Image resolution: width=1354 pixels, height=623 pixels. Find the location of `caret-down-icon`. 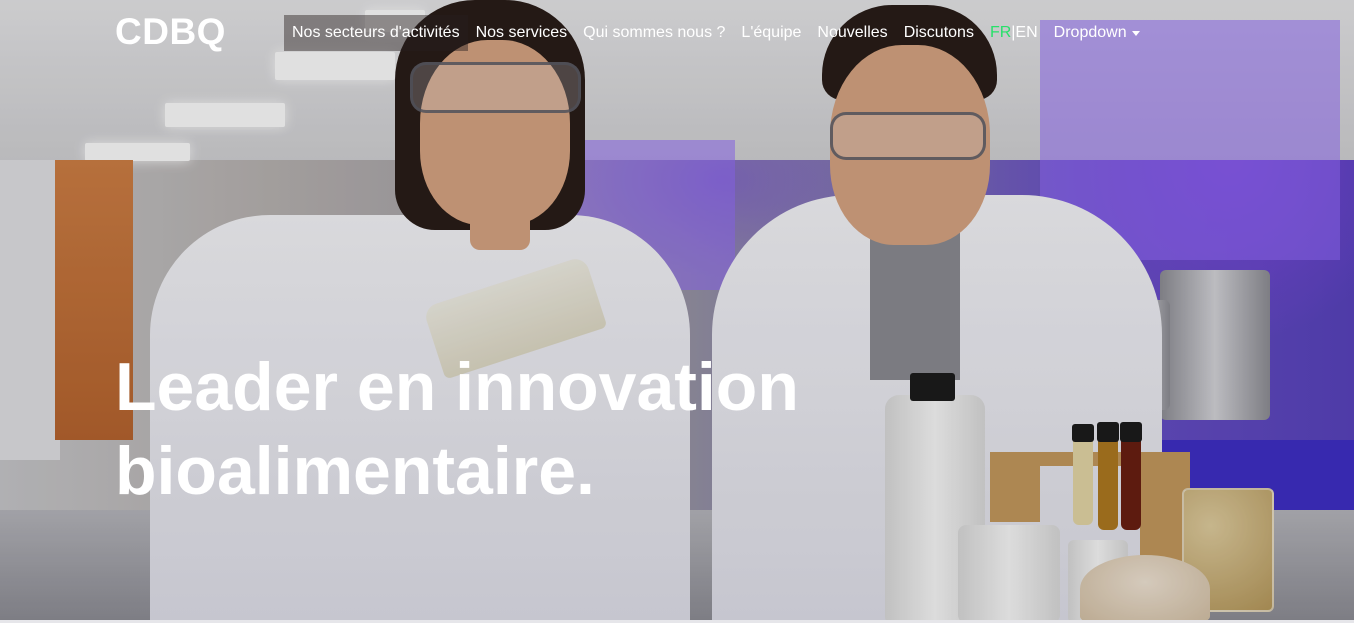

caret-down-icon is located at coordinates (1135, 33).